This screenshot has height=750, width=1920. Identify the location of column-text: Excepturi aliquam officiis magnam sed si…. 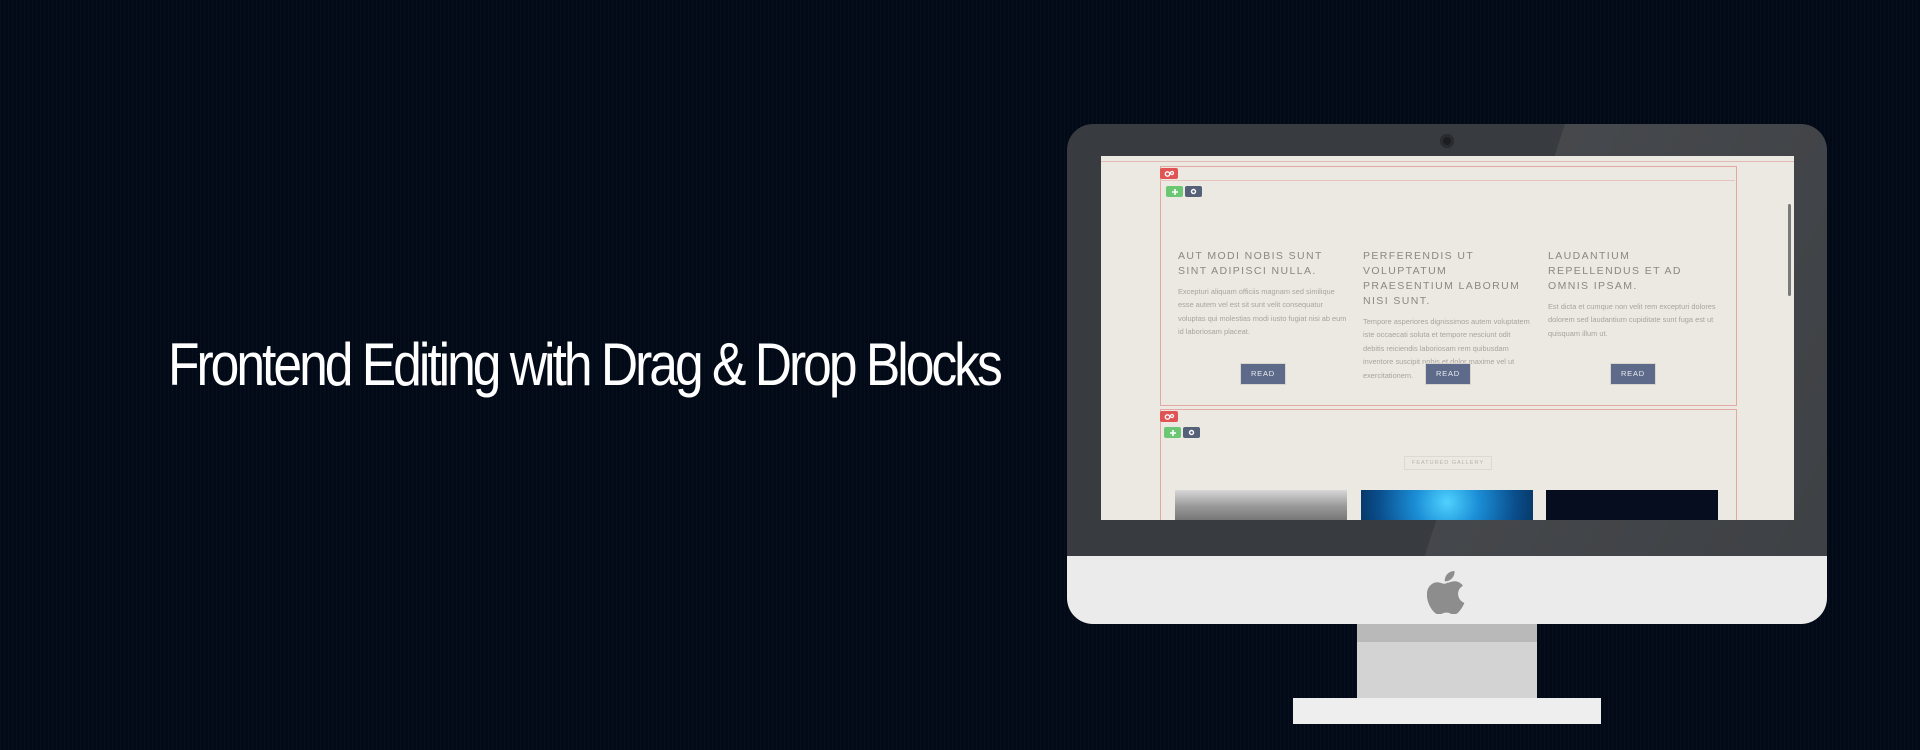
(1262, 312).